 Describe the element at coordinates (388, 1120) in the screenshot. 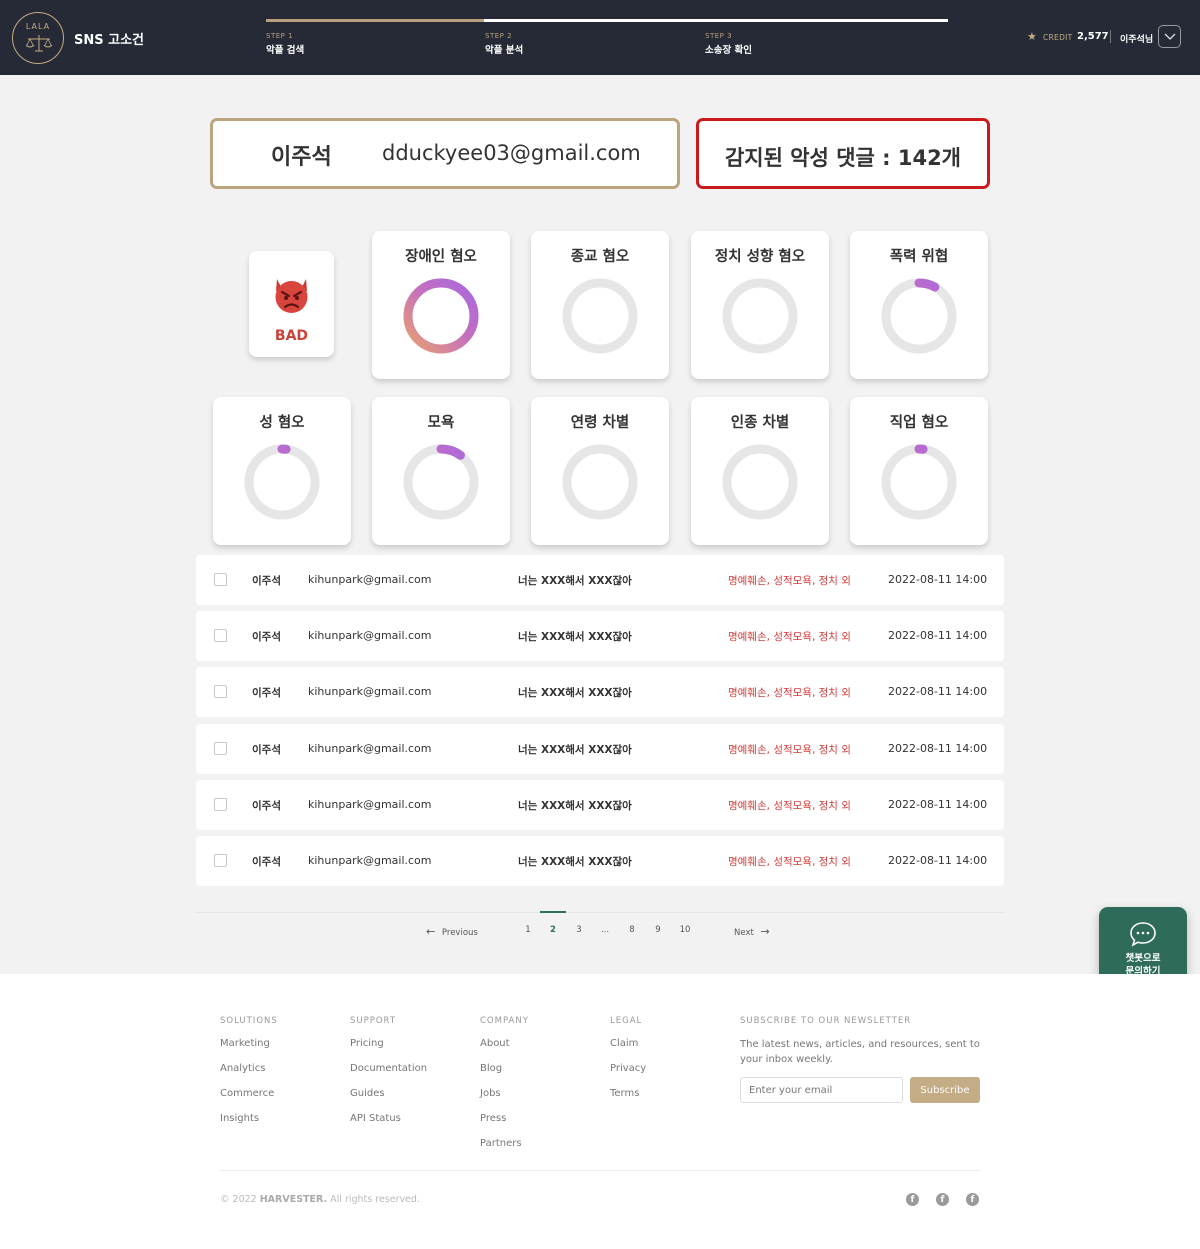

I see `footer-link: API Status` at that location.